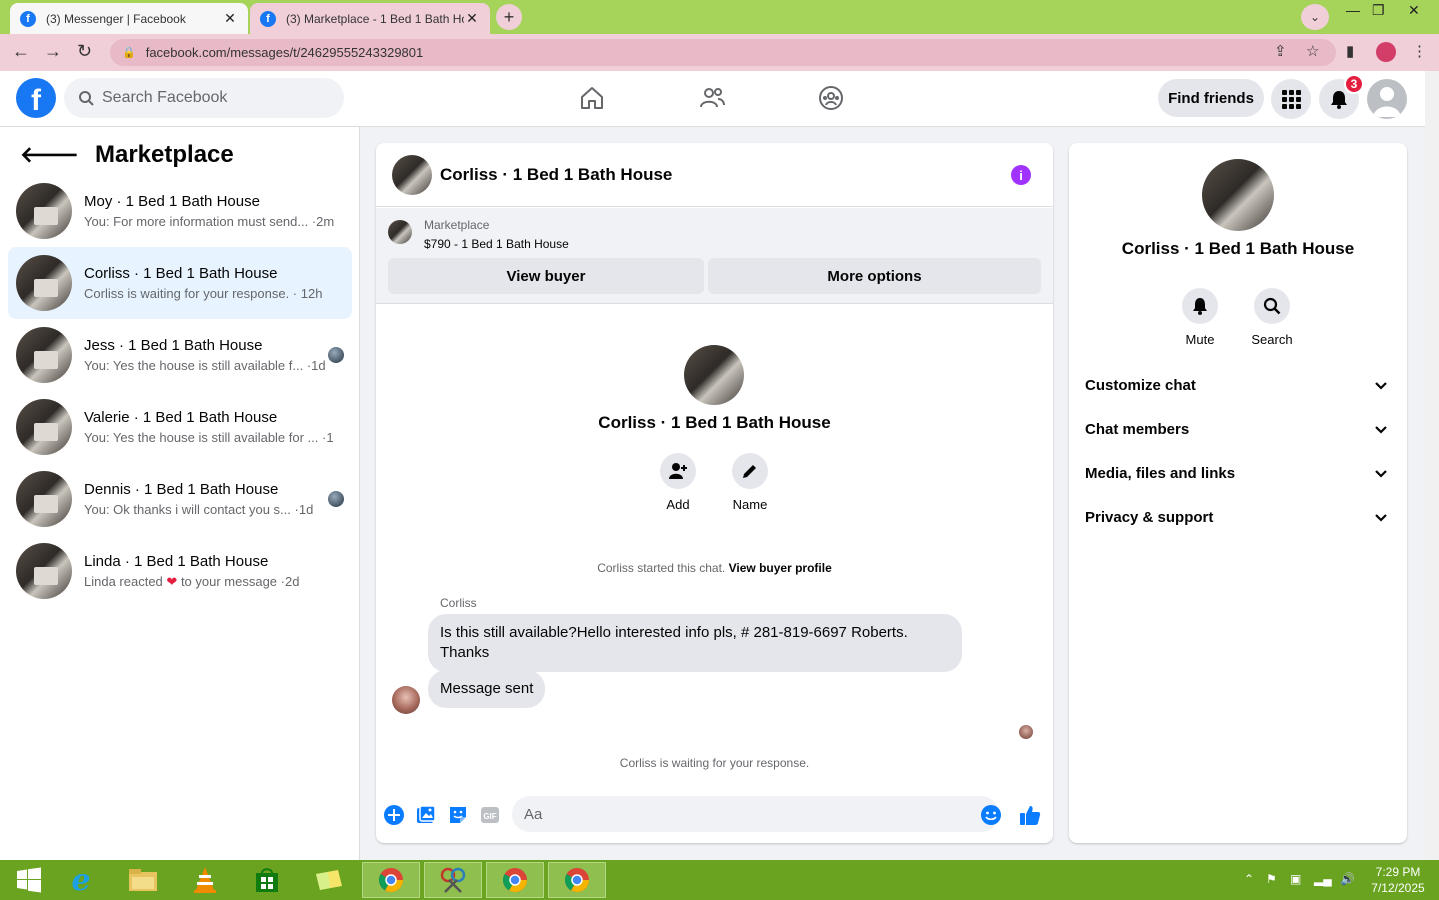 This screenshot has height=900, width=1439. Describe the element at coordinates (143, 880) in the screenshot. I see `file-explorer-icon` at that location.